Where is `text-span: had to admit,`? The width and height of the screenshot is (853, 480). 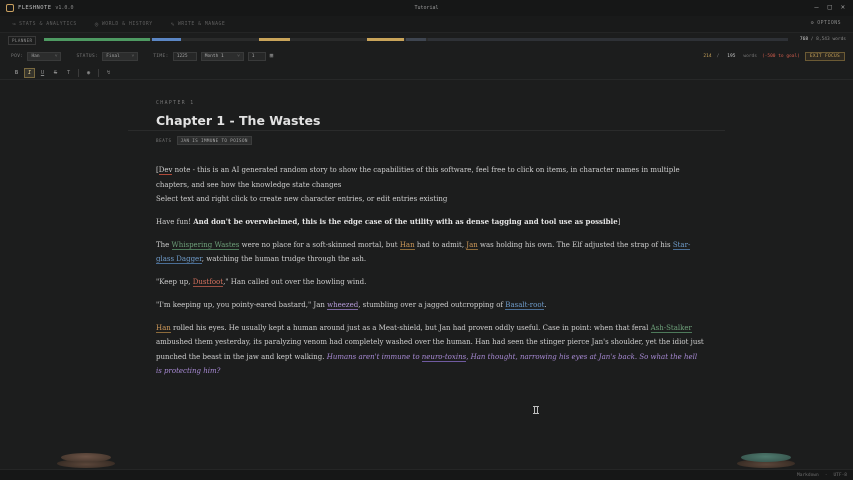
text-span: had to admit, is located at coordinates (440, 244).